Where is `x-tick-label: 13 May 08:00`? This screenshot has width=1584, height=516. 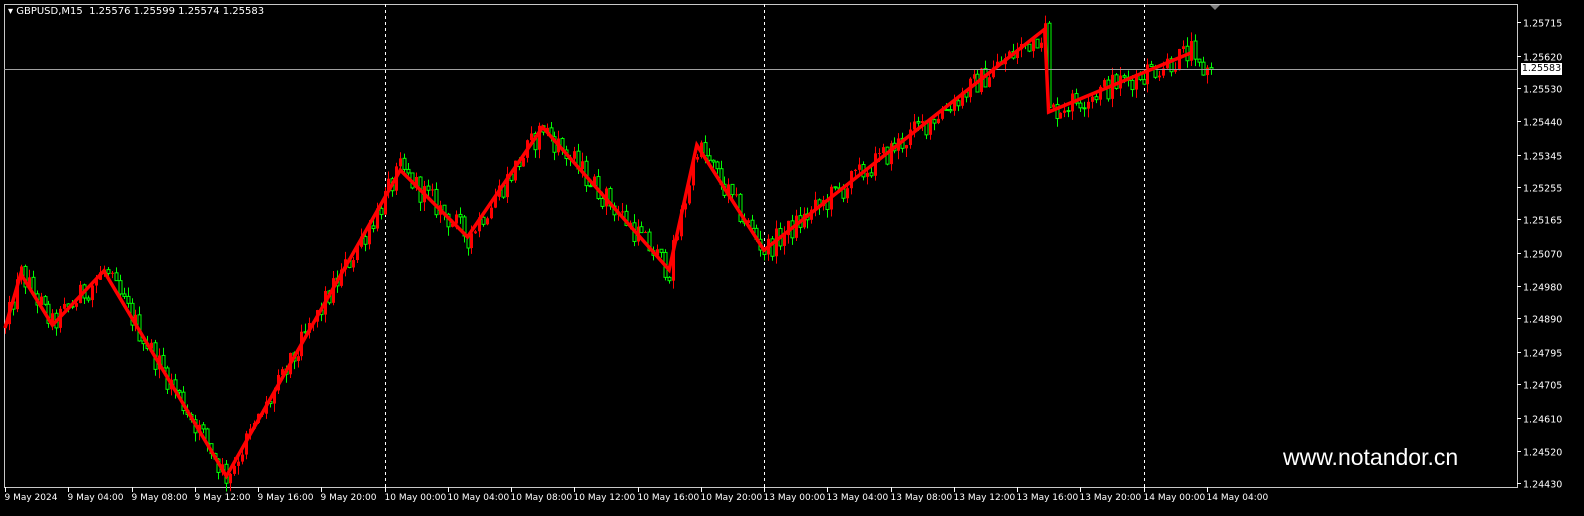
x-tick-label: 13 May 08:00 is located at coordinates (922, 498).